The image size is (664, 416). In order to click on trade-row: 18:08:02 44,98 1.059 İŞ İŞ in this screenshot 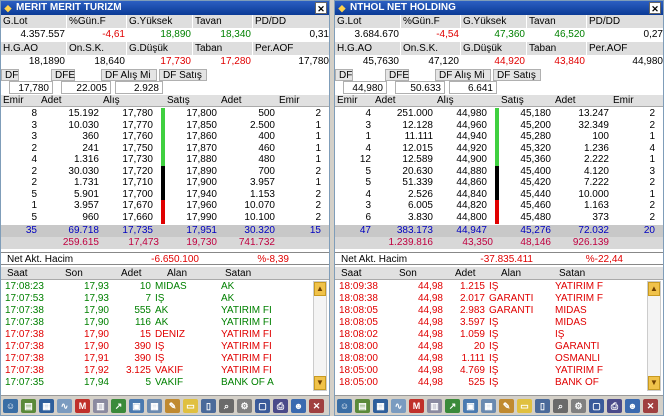, I will do `click(490, 335)`.